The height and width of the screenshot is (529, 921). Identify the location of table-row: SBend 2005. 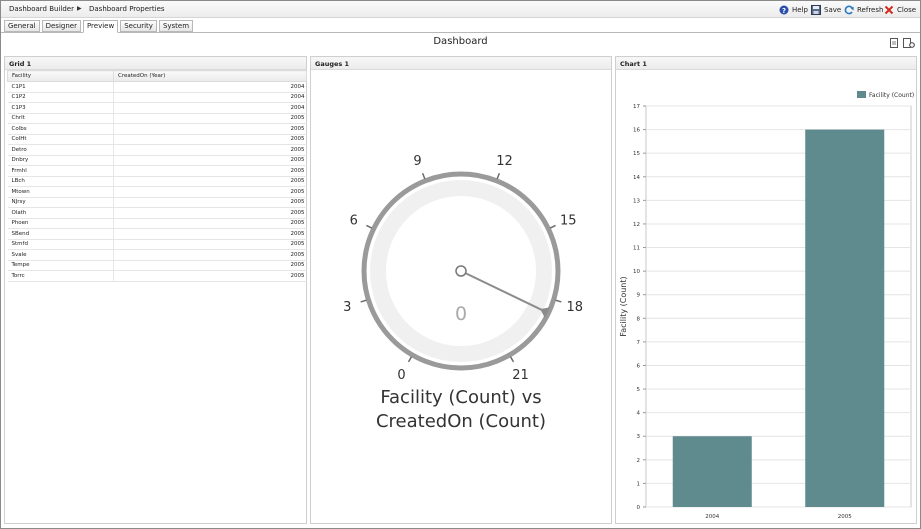
(157, 234).